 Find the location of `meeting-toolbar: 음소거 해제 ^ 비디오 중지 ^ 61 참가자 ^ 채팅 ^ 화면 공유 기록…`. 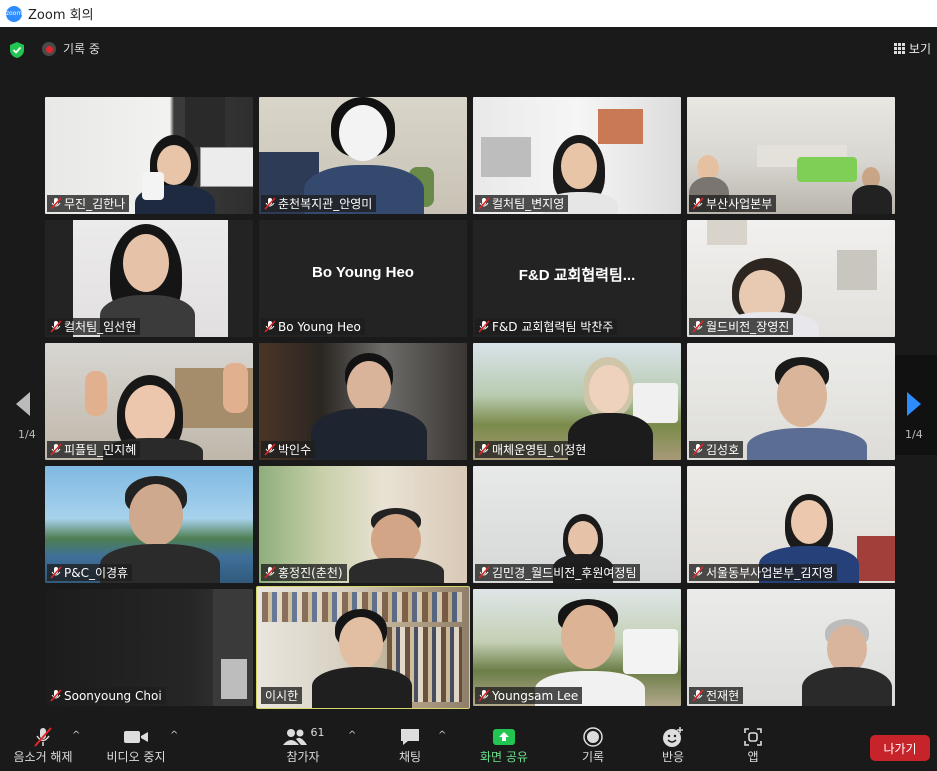

meeting-toolbar: 음소거 해제 ^ 비디오 중지 ^ 61 참가자 ^ 채팅 ^ 화면 공유 기록… is located at coordinates (468, 745).